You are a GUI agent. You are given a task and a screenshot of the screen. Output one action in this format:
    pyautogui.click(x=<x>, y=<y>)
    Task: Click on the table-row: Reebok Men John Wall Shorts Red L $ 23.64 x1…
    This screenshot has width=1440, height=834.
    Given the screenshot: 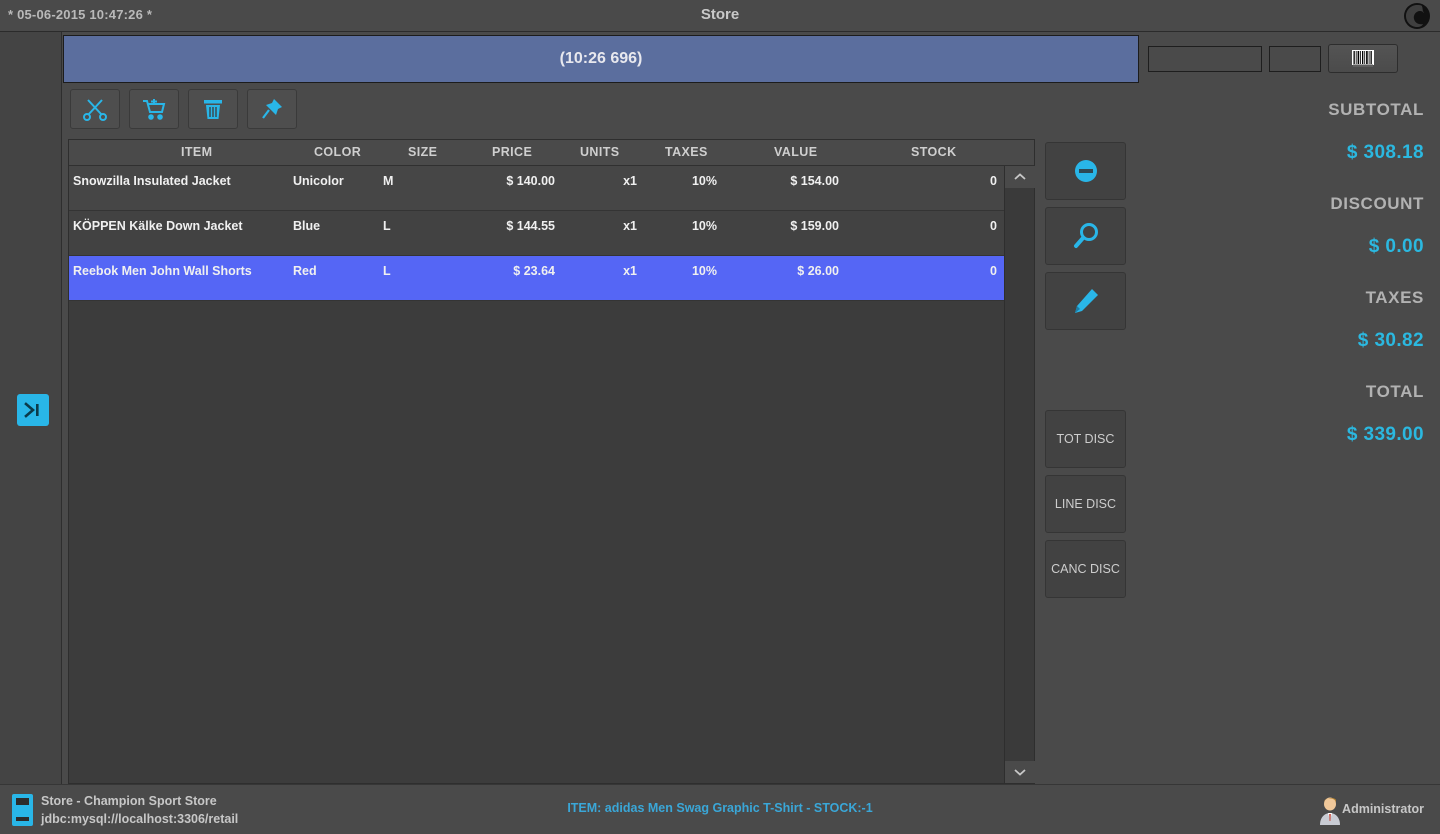 What is the action you would take?
    pyautogui.click(x=551, y=278)
    